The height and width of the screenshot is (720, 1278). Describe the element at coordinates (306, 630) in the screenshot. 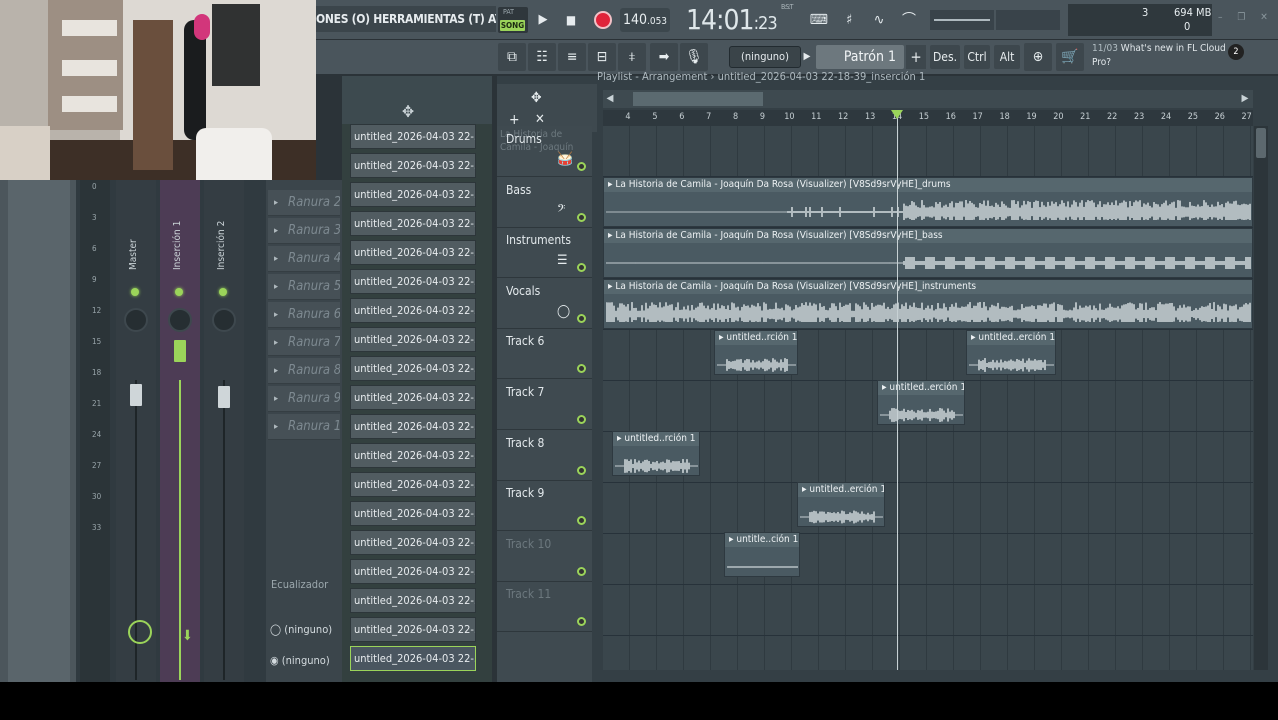

I see `mixer-input-select: ◯ (ninguno)` at that location.